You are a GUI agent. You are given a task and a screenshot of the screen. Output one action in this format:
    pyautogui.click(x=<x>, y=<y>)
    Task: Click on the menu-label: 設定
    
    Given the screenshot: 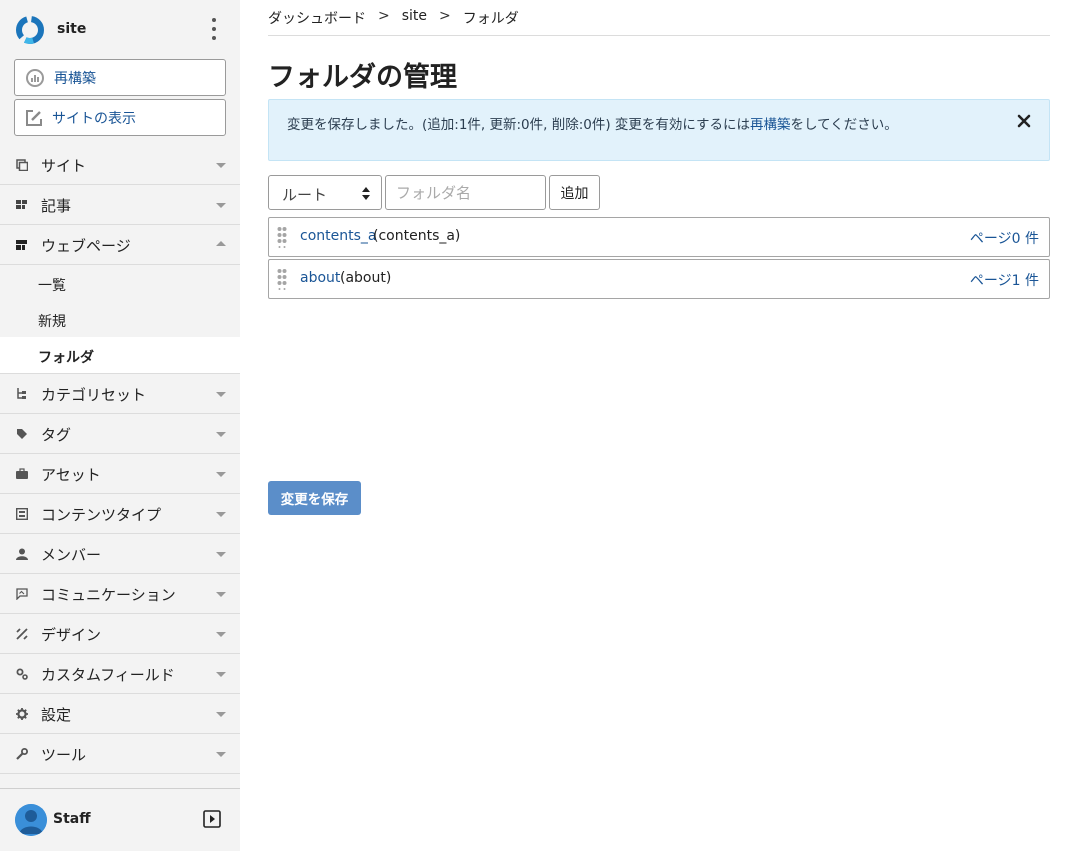 What is the action you would take?
    pyautogui.click(x=56, y=715)
    